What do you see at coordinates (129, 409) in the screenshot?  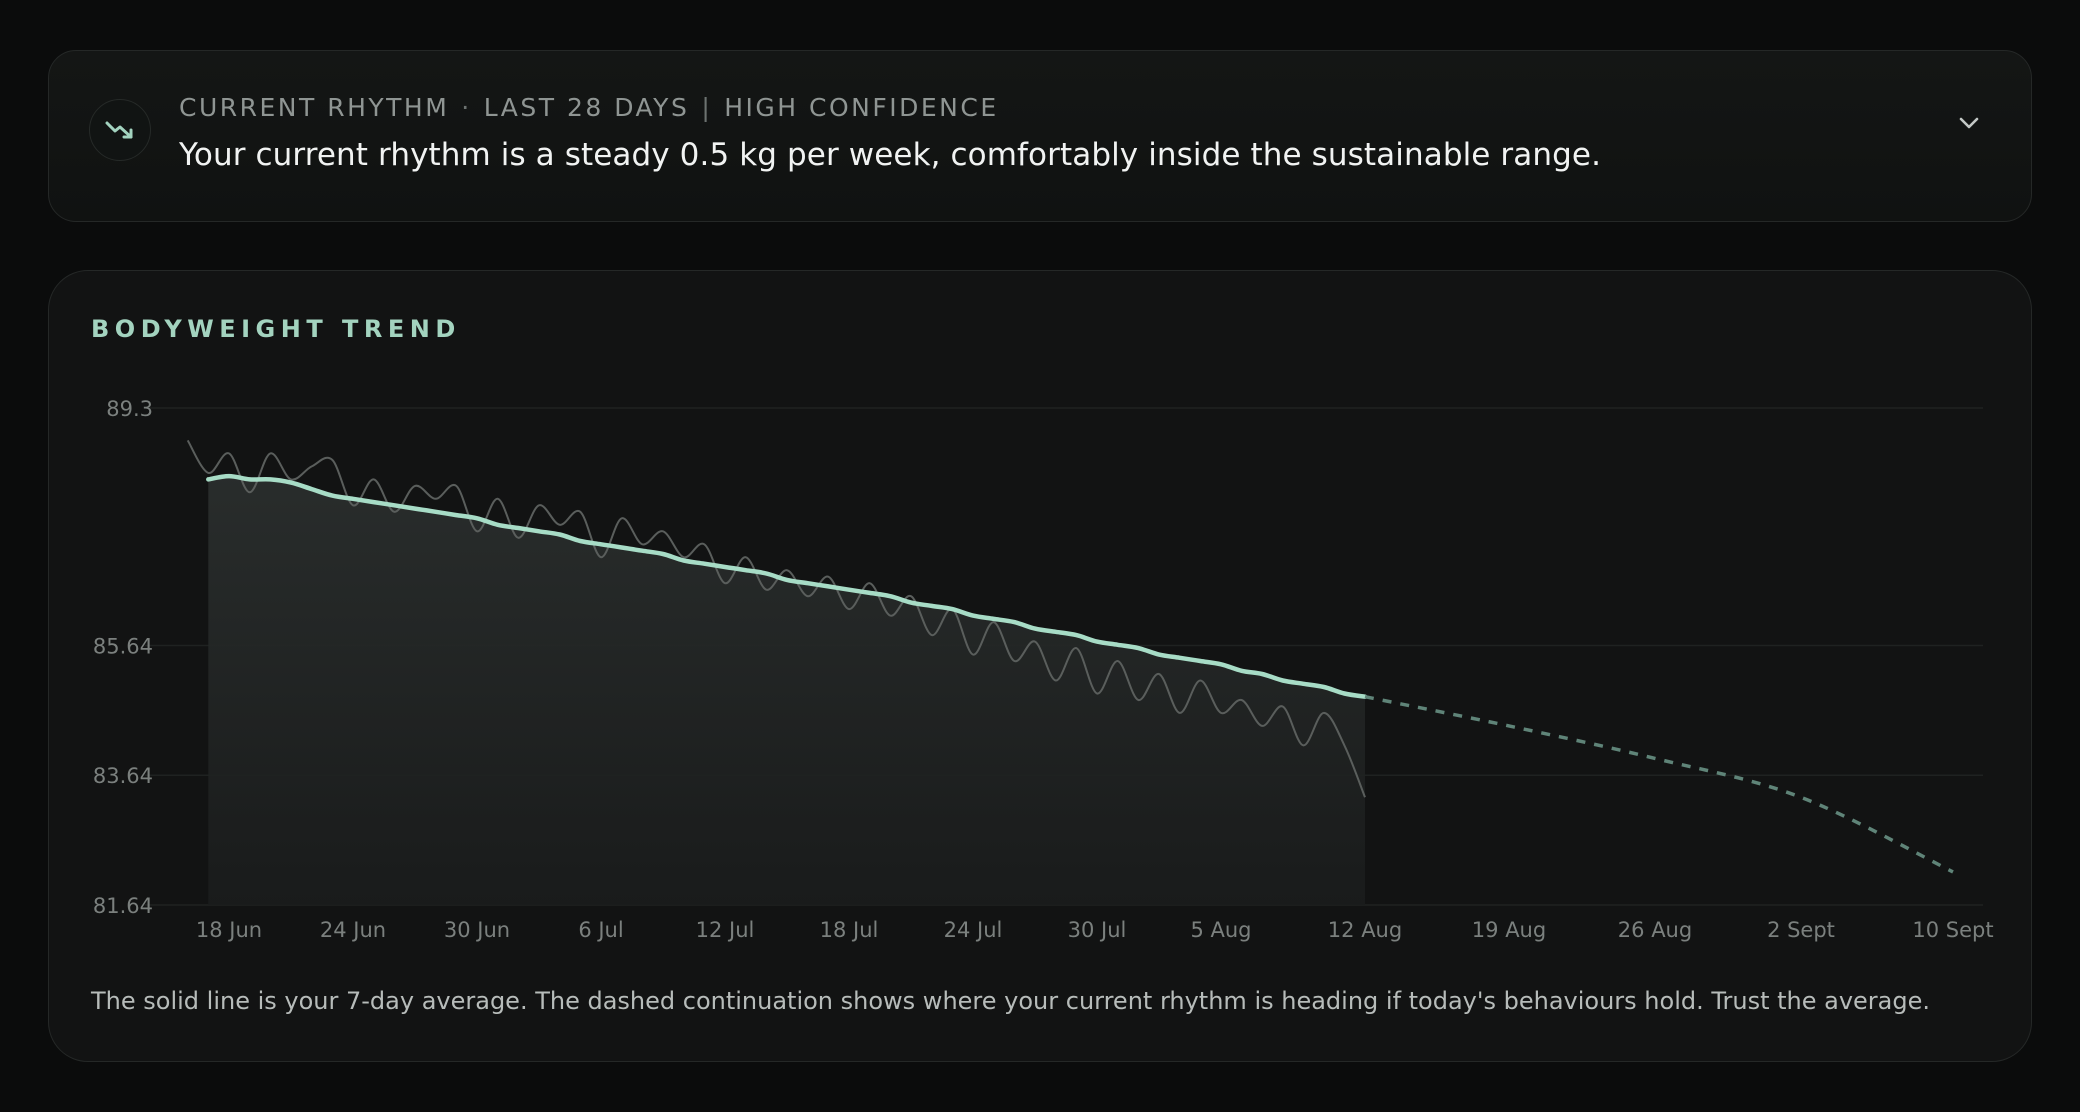 I see `y-tick-label: 89.3` at bounding box center [129, 409].